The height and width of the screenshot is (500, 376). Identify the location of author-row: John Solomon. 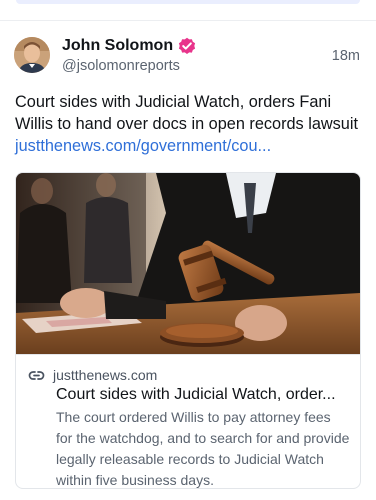
(129, 46).